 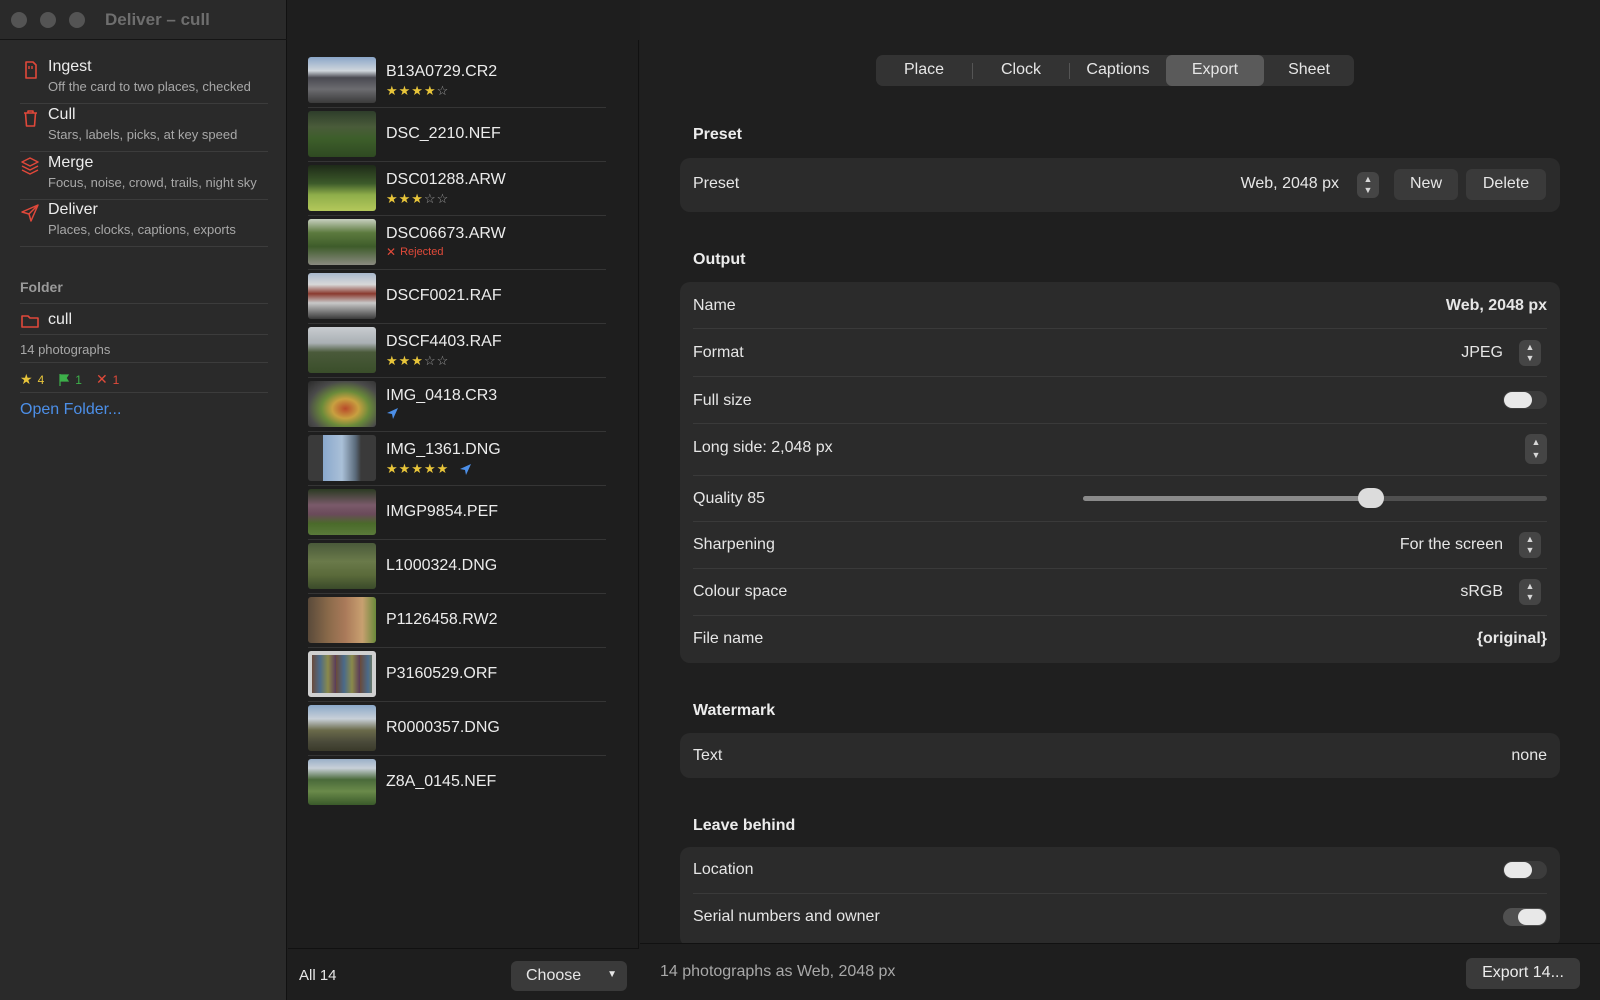 What do you see at coordinates (457, 567) in the screenshot?
I see `list-item: L1000324.DNG` at bounding box center [457, 567].